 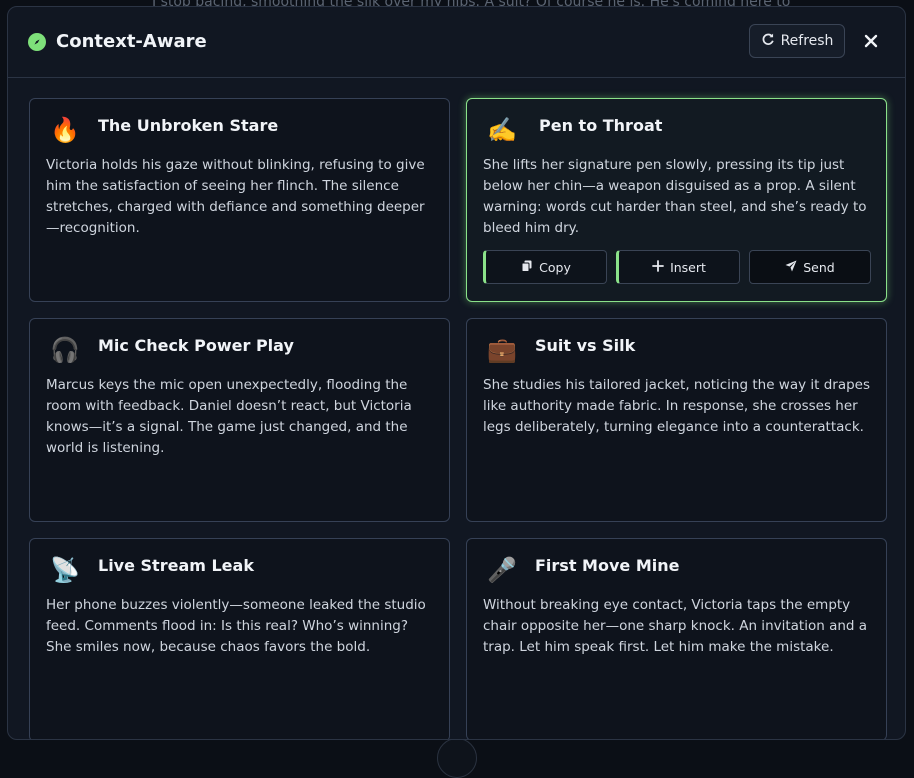 What do you see at coordinates (65, 350) in the screenshot?
I see `headphones-icon: 🎧` at bounding box center [65, 350].